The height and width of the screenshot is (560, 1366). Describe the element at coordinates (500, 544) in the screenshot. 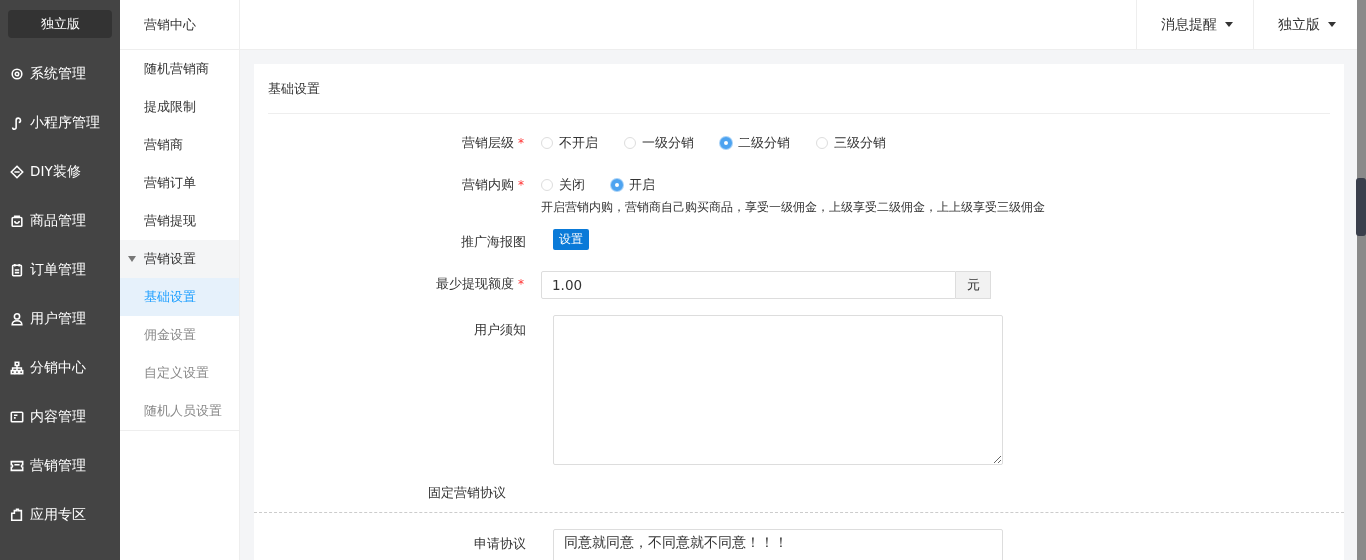

I see `field-label: 申请协议` at that location.